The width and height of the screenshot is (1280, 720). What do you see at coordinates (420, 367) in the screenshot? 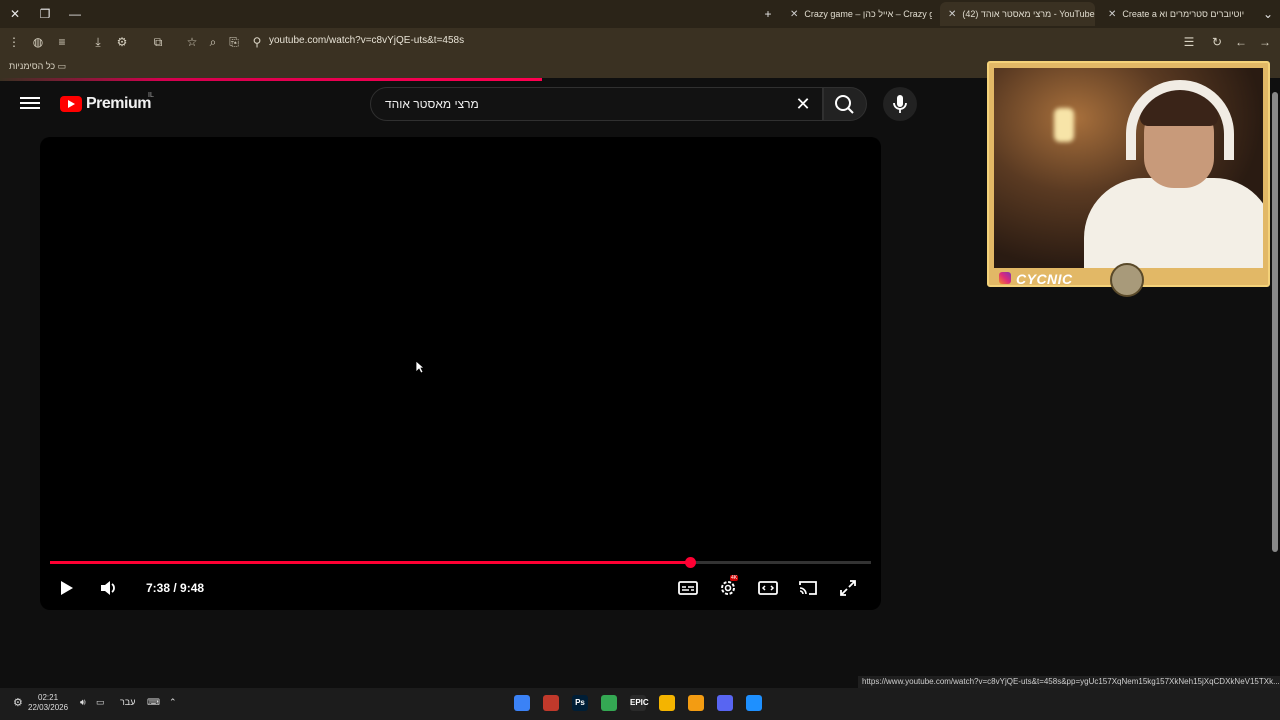
I see `mouse-cursor-icon` at bounding box center [420, 367].